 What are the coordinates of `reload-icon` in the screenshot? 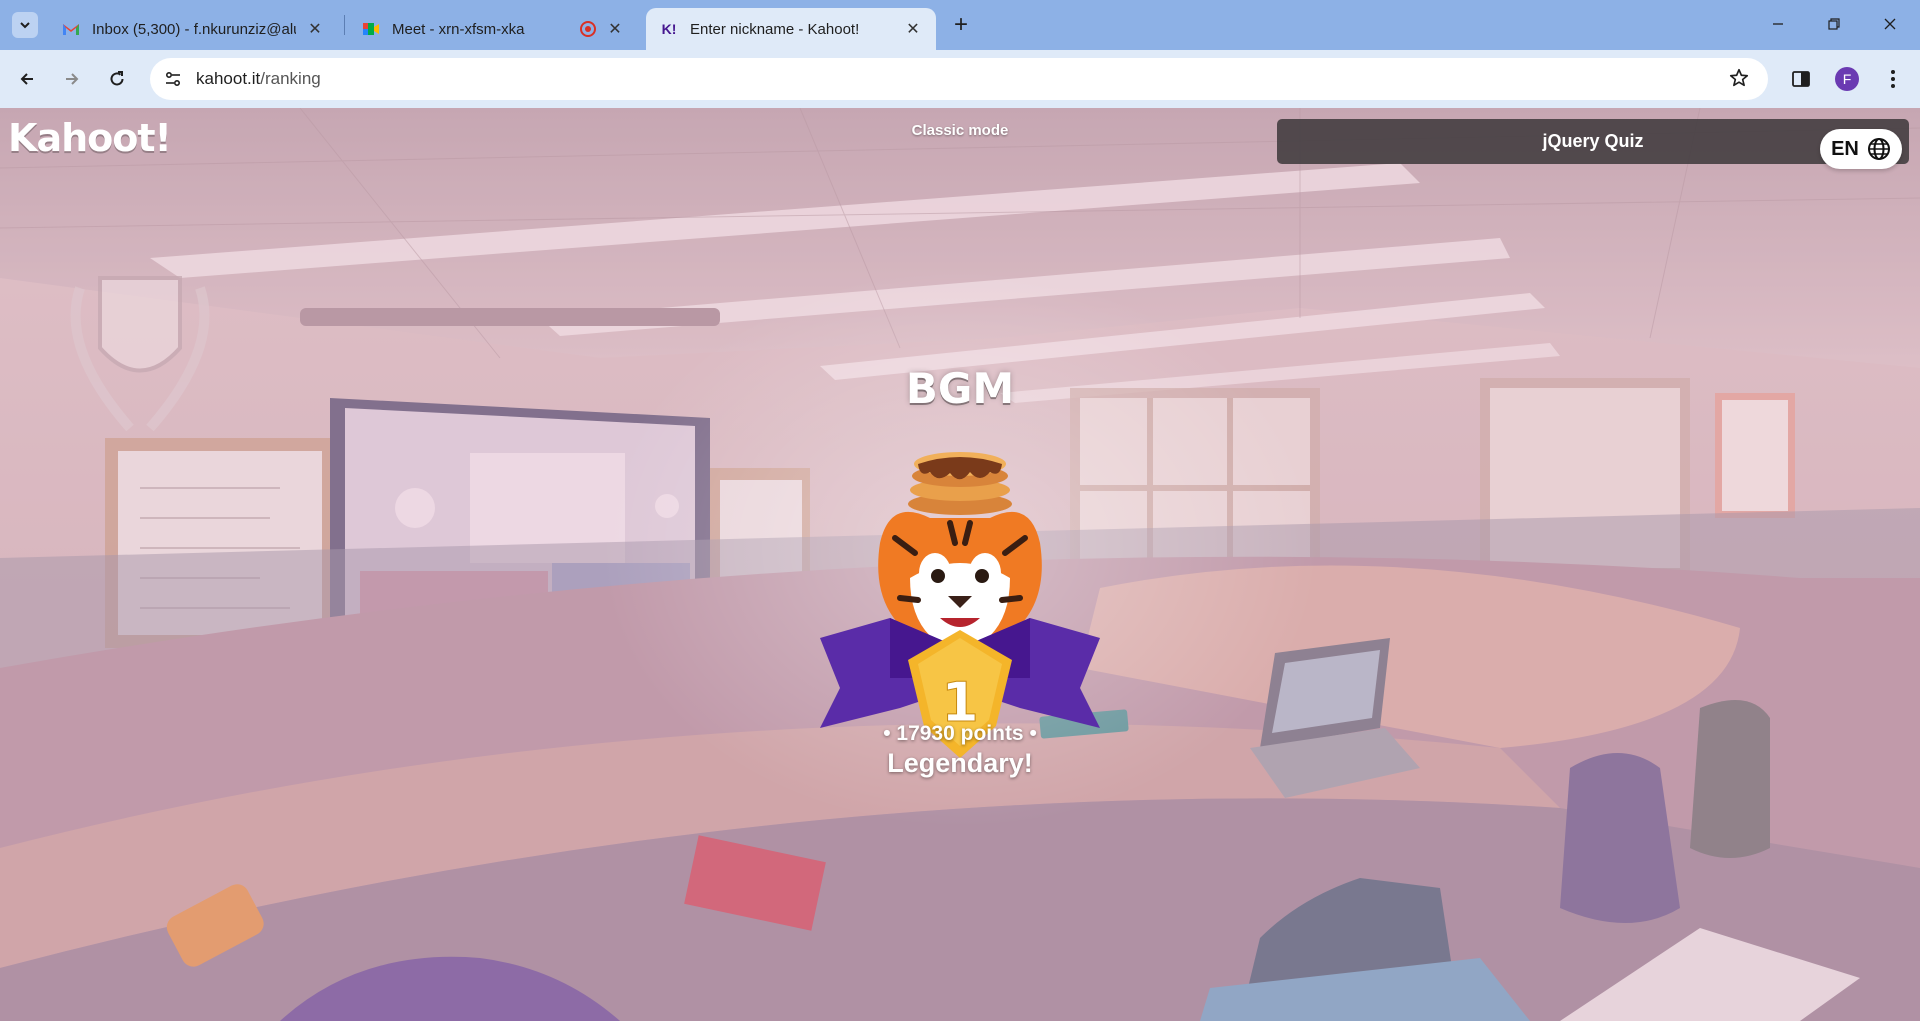 It's located at (117, 78).